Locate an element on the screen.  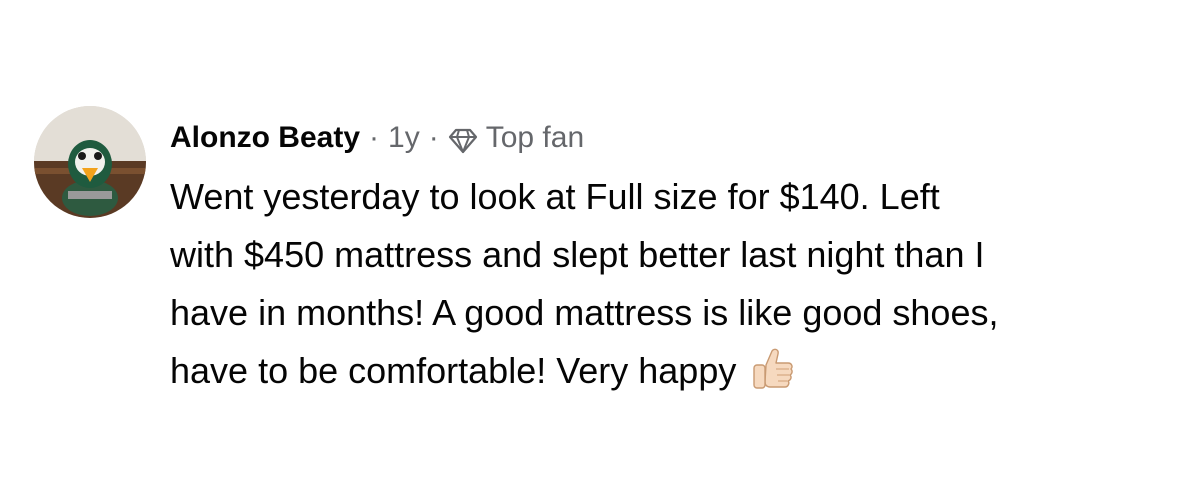
top-fan-badge: Top fan is located at coordinates (516, 138).